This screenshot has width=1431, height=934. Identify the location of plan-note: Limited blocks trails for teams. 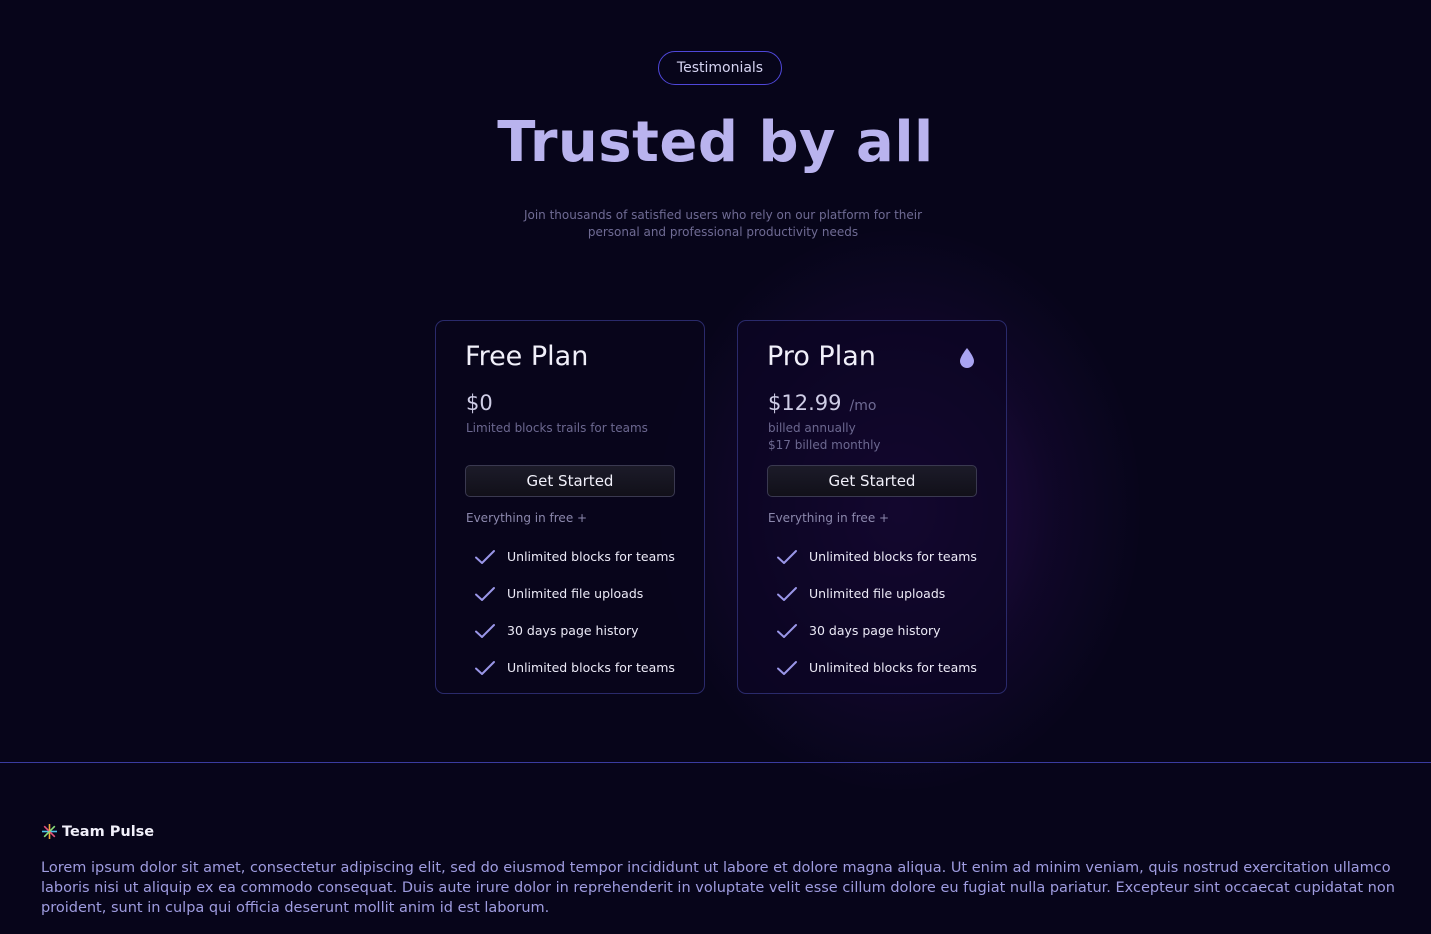
(557, 428).